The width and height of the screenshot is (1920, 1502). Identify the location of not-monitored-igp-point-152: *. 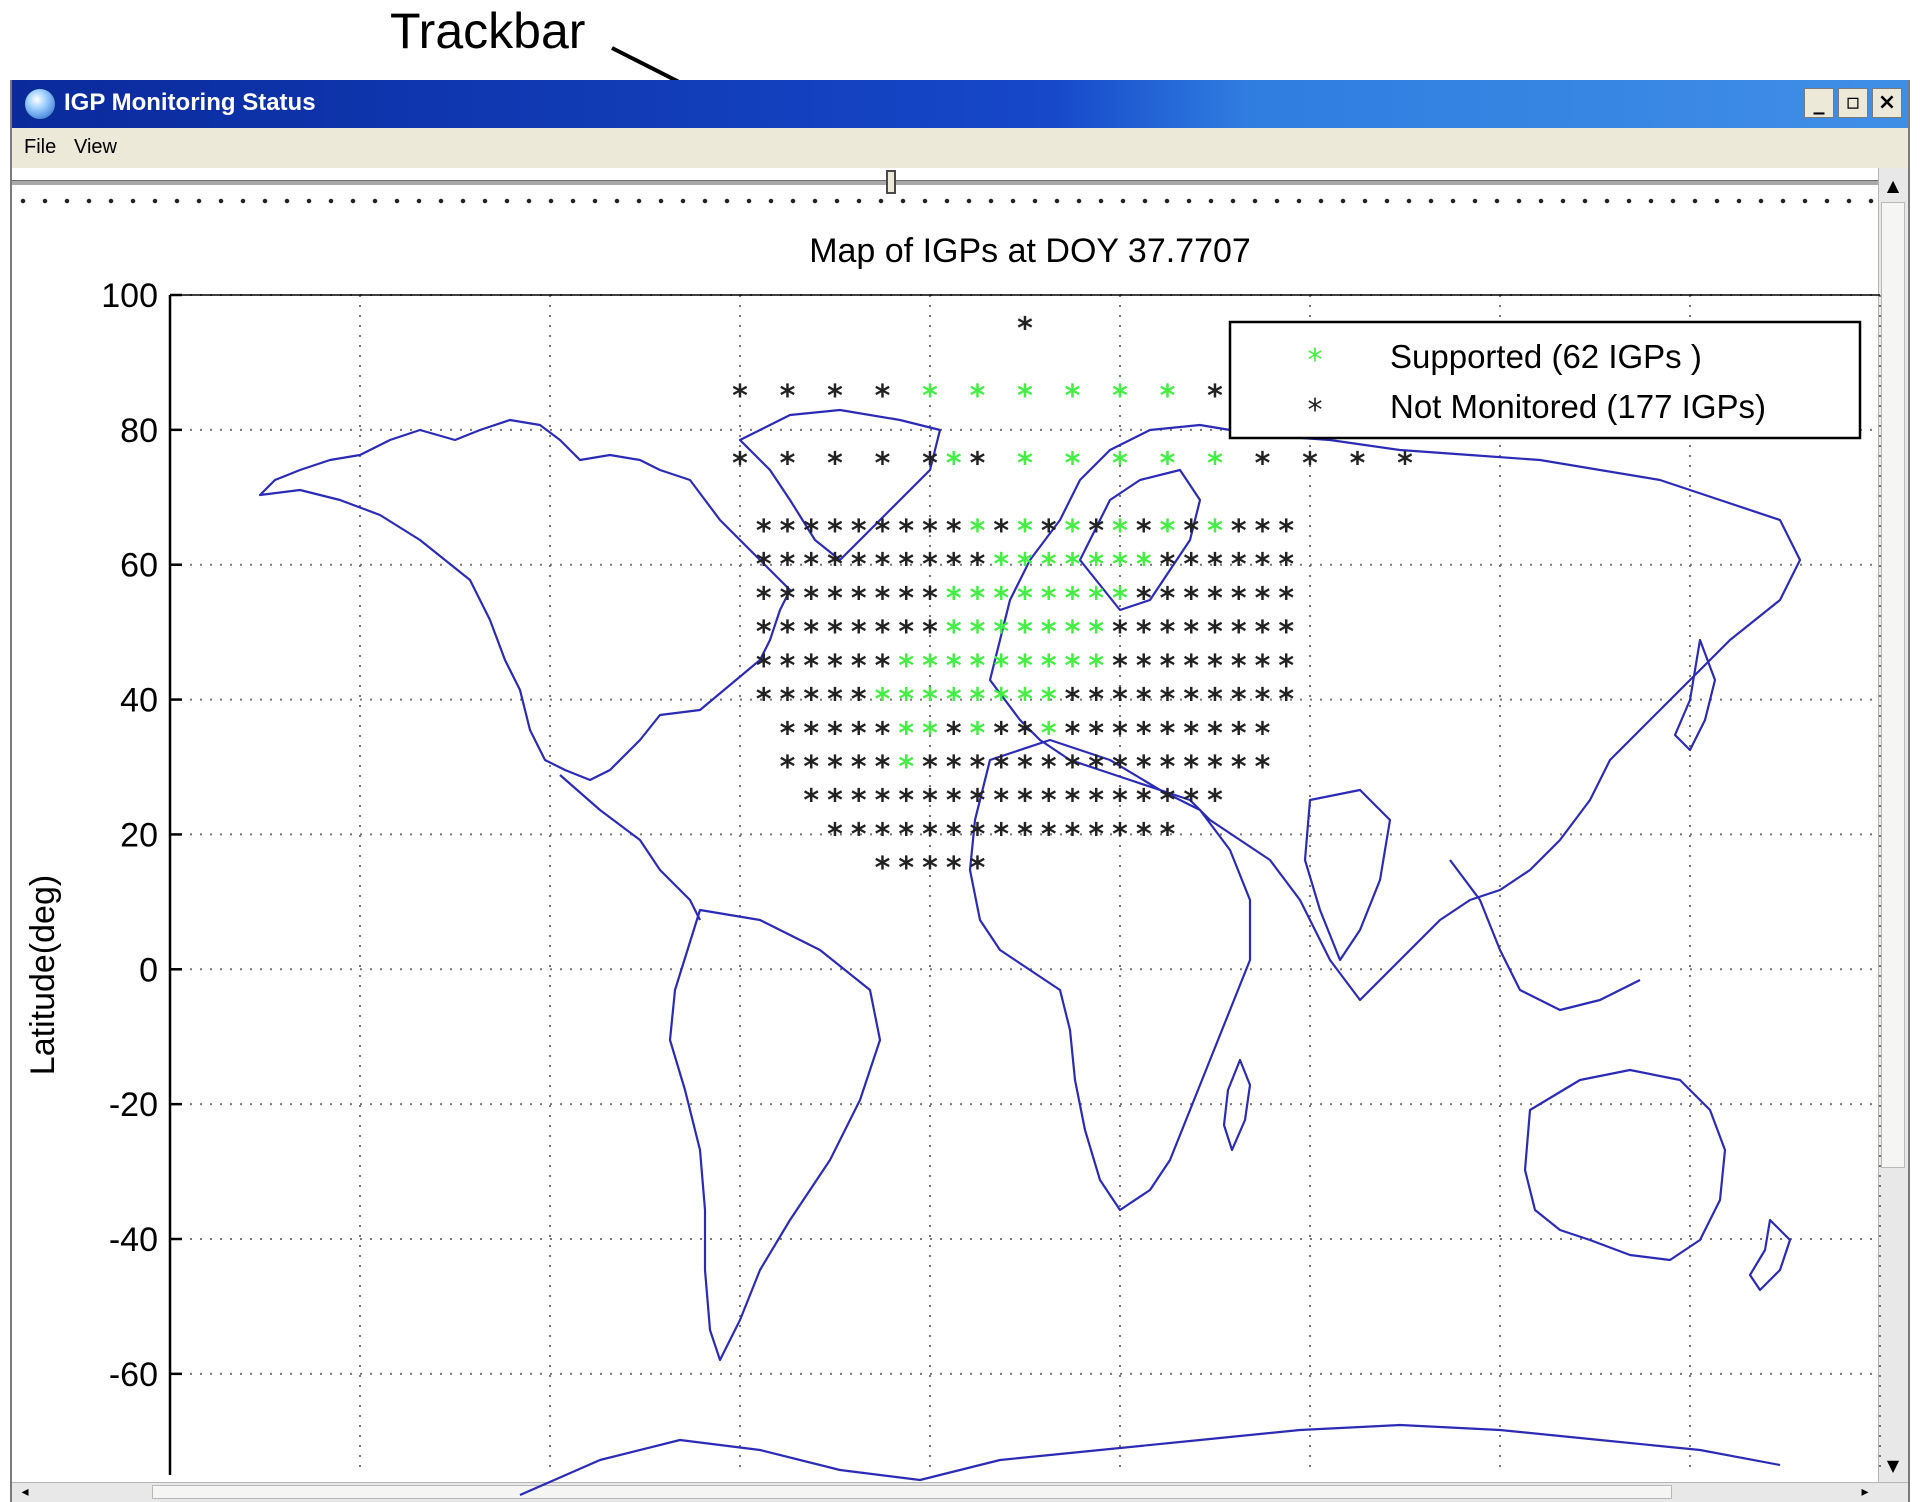
(883, 801).